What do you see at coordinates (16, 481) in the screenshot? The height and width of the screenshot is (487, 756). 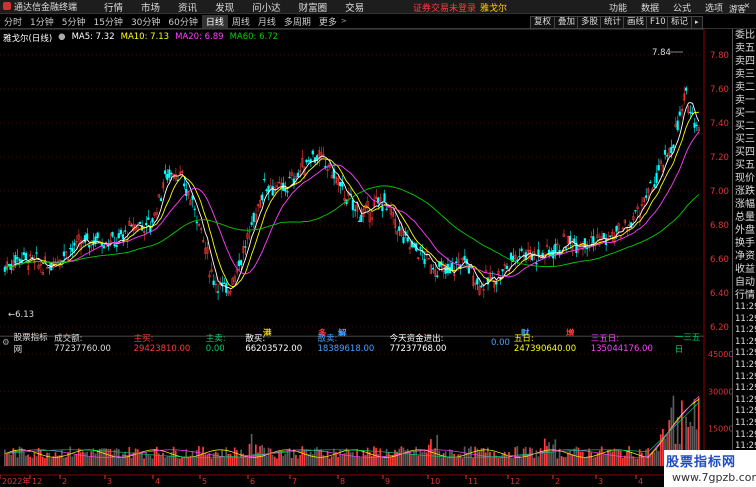 I see `xaxis-tick: 2022年` at bounding box center [16, 481].